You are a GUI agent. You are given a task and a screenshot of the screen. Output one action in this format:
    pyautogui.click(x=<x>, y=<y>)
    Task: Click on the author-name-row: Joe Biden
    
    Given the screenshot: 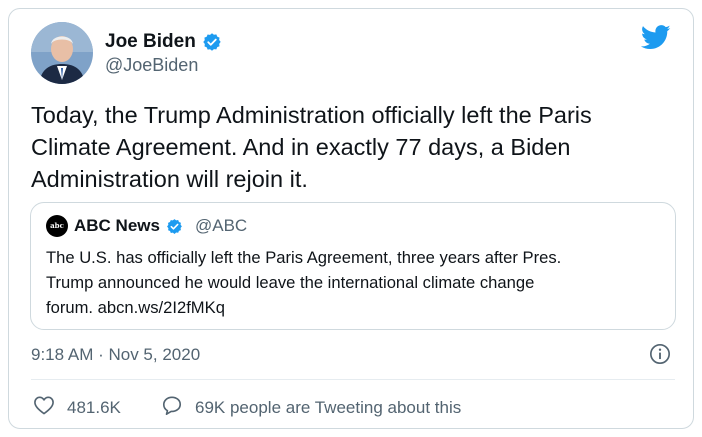 What is the action you would take?
    pyautogui.click(x=163, y=42)
    